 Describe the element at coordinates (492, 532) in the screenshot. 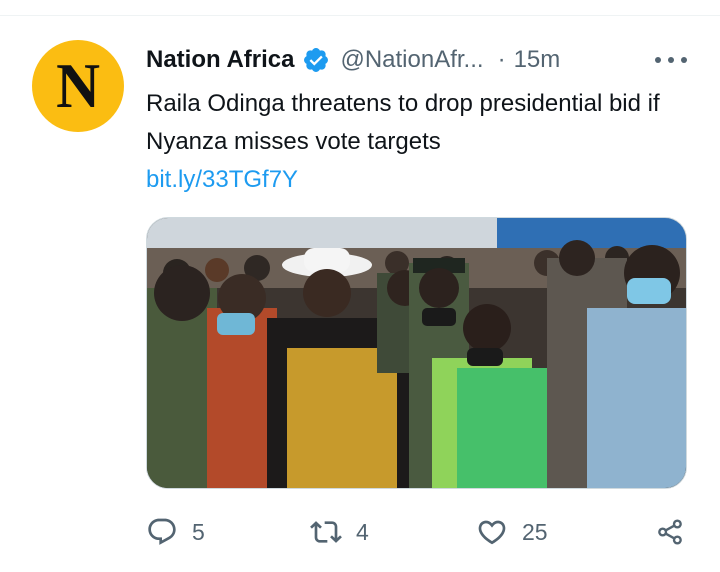

I see `heart-icon` at that location.